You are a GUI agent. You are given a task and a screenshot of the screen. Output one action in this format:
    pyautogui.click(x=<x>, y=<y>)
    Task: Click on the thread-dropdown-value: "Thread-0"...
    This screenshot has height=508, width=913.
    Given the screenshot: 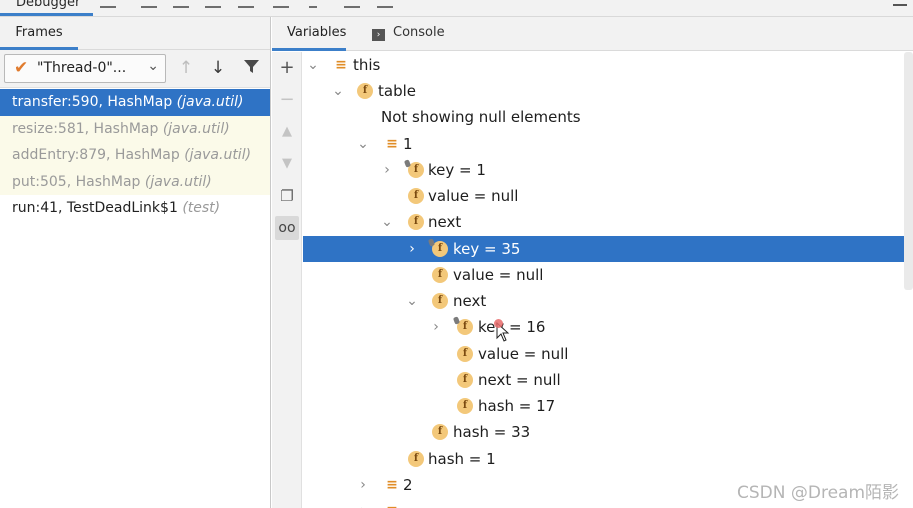 What is the action you would take?
    pyautogui.click(x=82, y=68)
    